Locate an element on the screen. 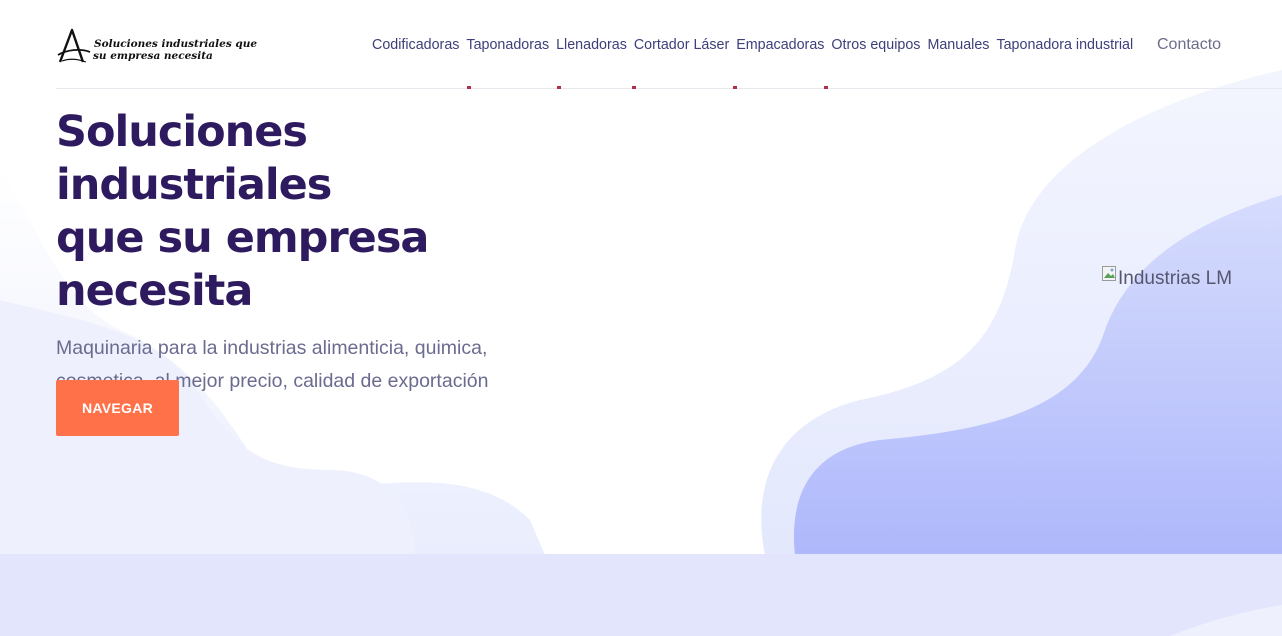  contact-link: Contacto is located at coordinates (1189, 45).